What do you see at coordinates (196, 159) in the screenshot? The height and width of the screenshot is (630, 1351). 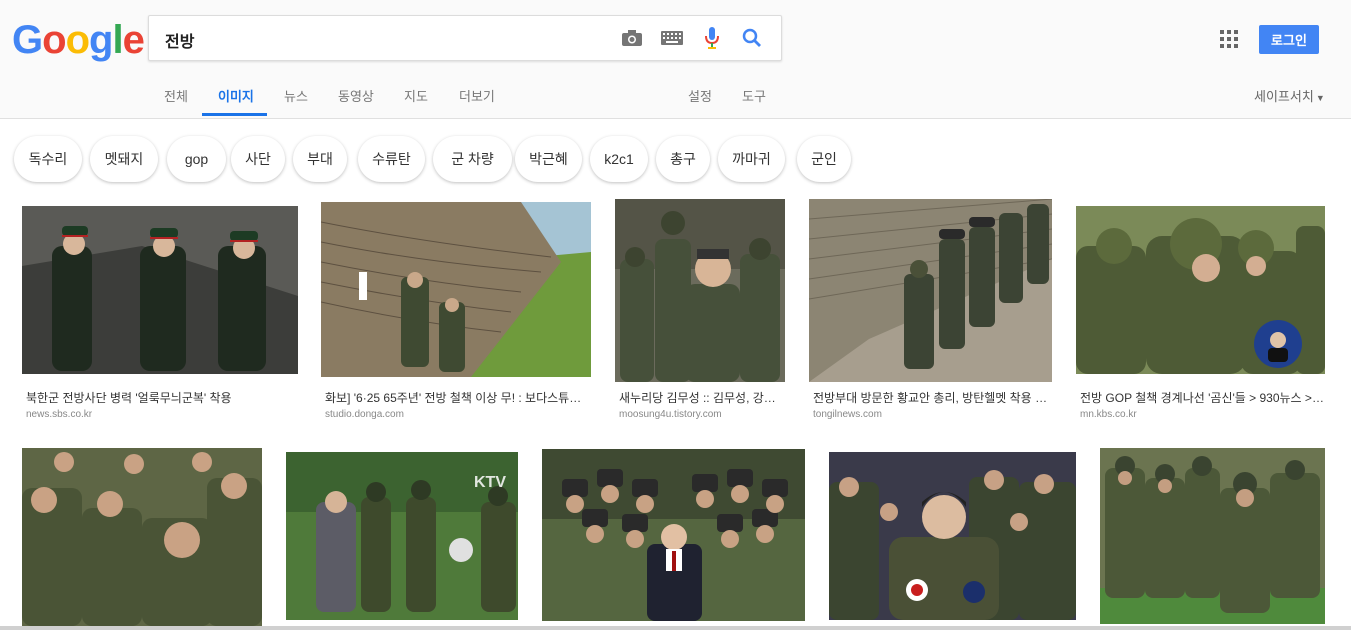 I see `chip: gop` at bounding box center [196, 159].